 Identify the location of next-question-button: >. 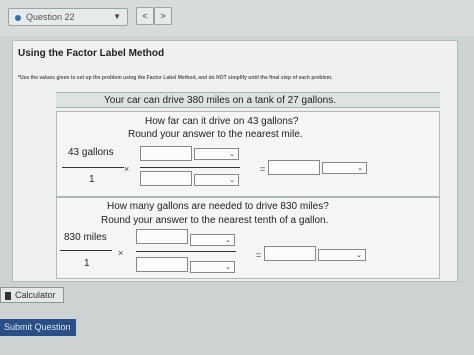
(163, 16).